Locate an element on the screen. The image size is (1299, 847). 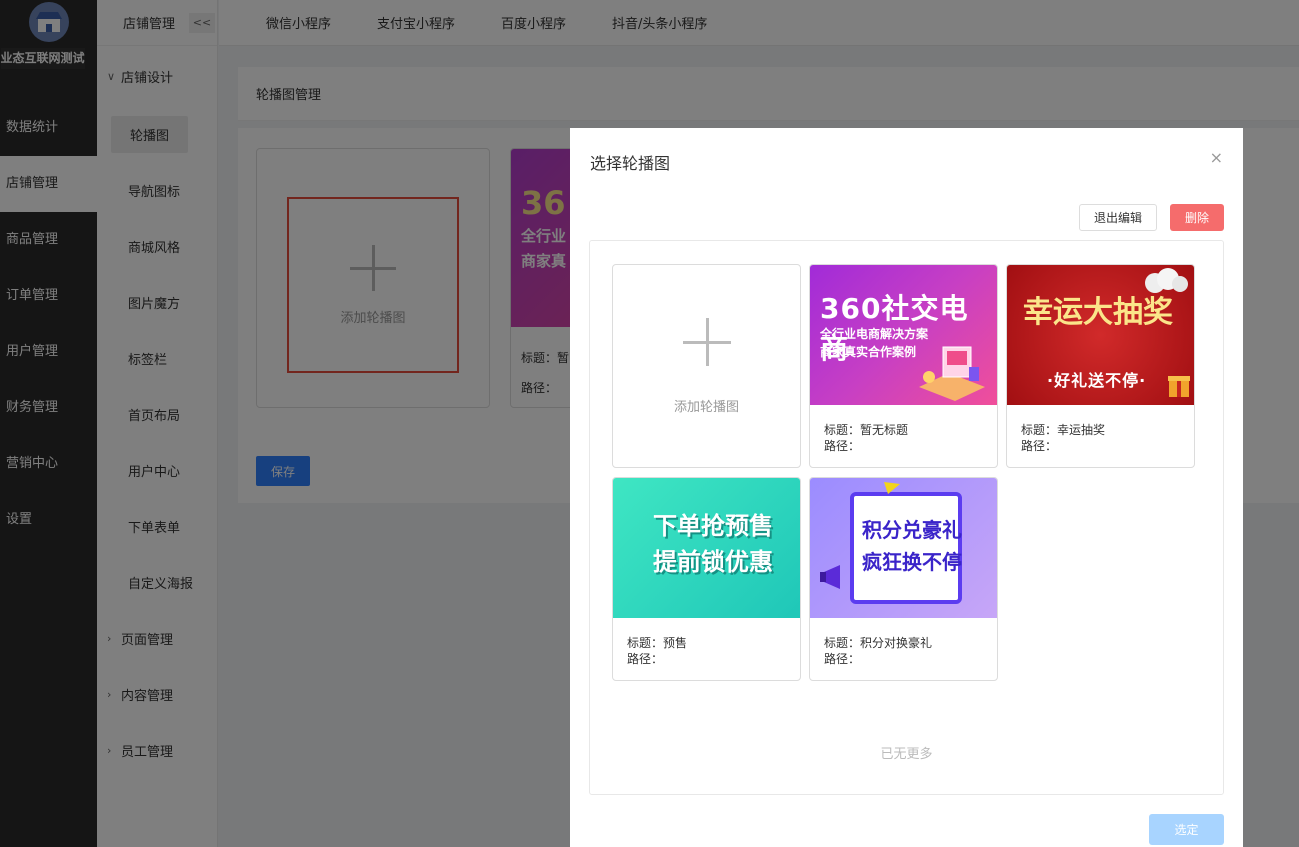
delete-button: 删除 is located at coordinates (1197, 217).